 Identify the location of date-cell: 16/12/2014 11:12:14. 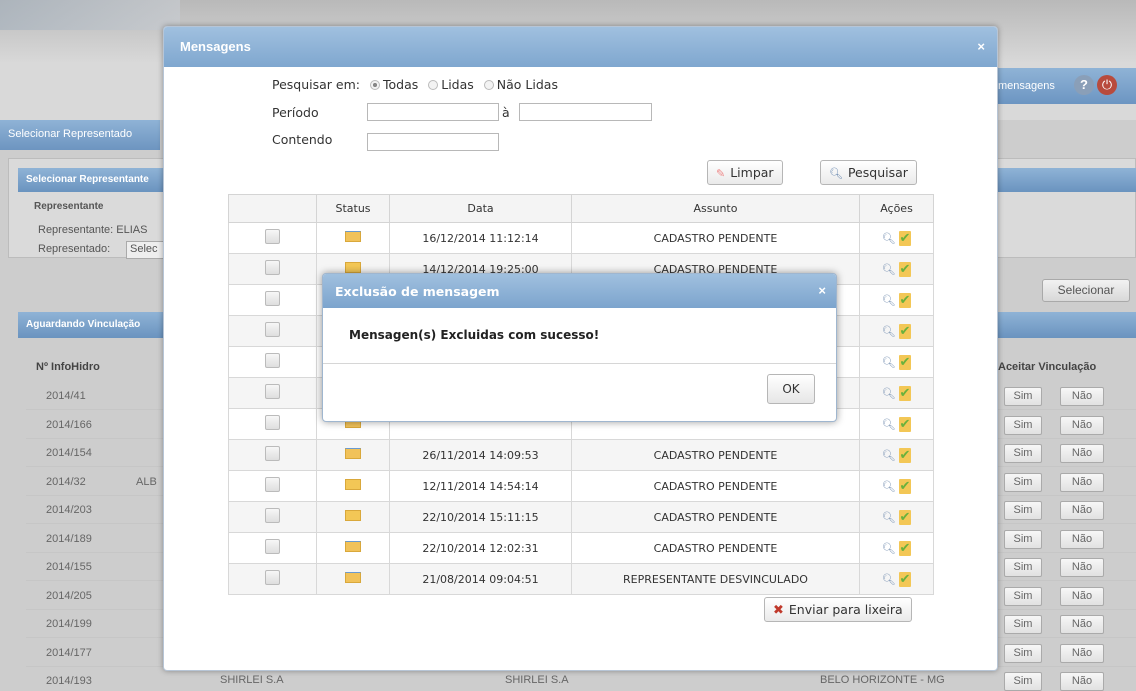
(480, 238).